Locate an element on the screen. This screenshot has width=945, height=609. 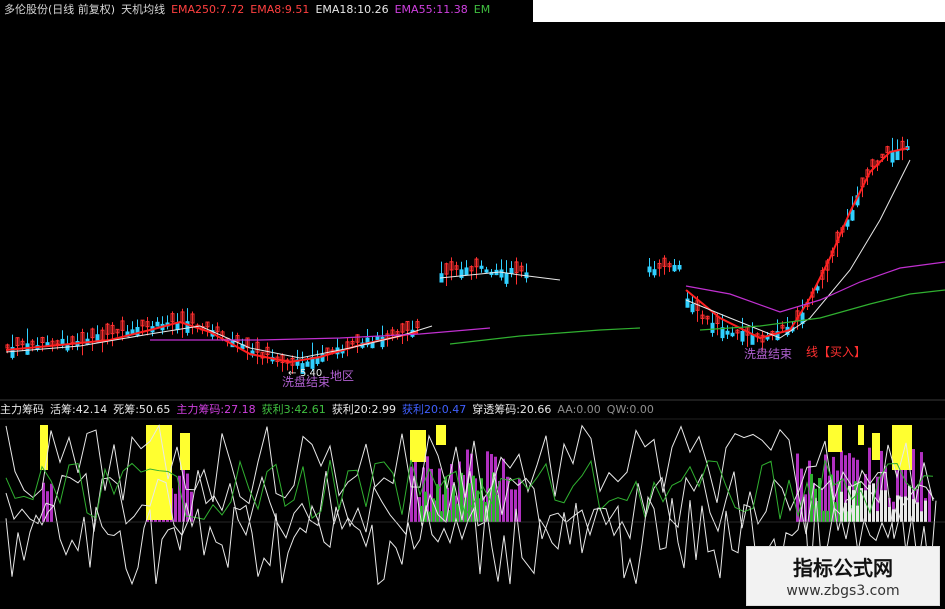
indicator-header-item: QW:0.00 is located at coordinates (630, 409).